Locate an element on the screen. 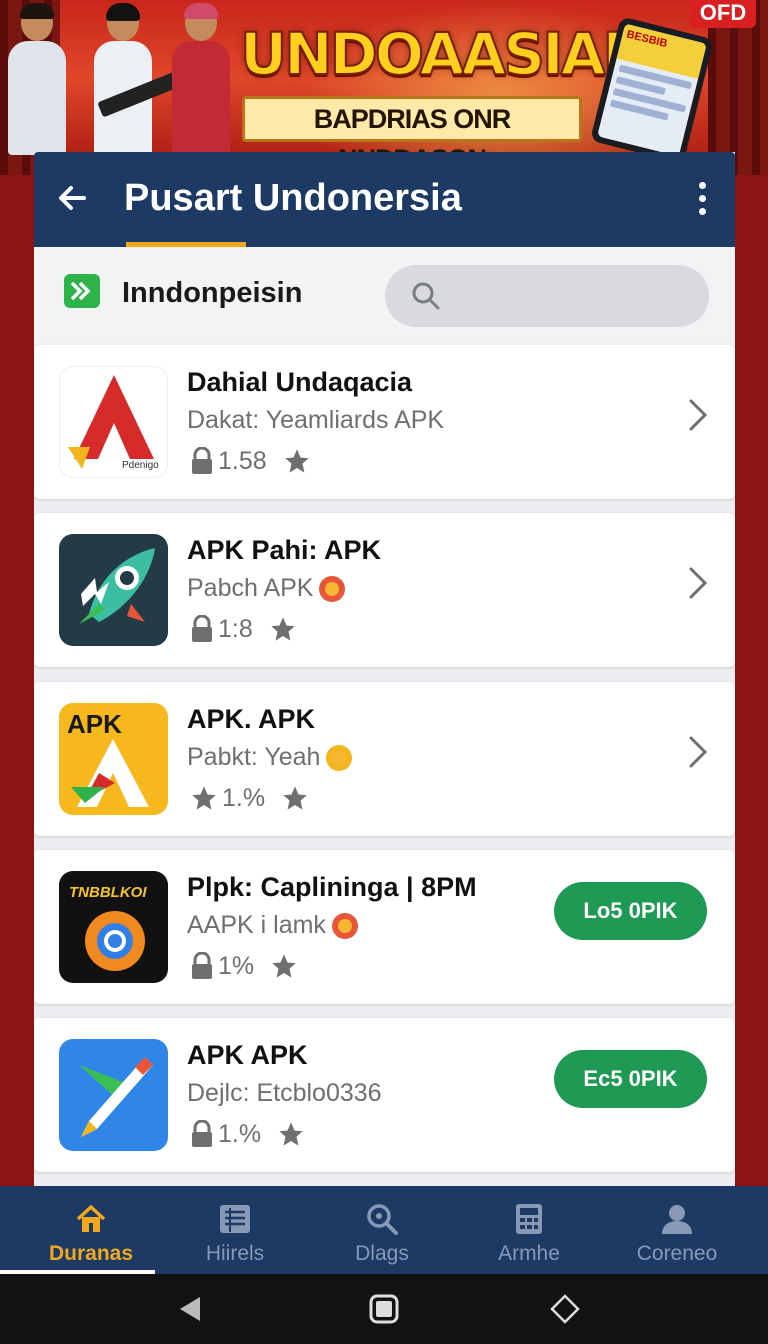 This screenshot has height=1344, width=768. app-card: APK APK Dejlc: Etcblo0336 1.% Ec5 0PIK is located at coordinates (384, 1095).